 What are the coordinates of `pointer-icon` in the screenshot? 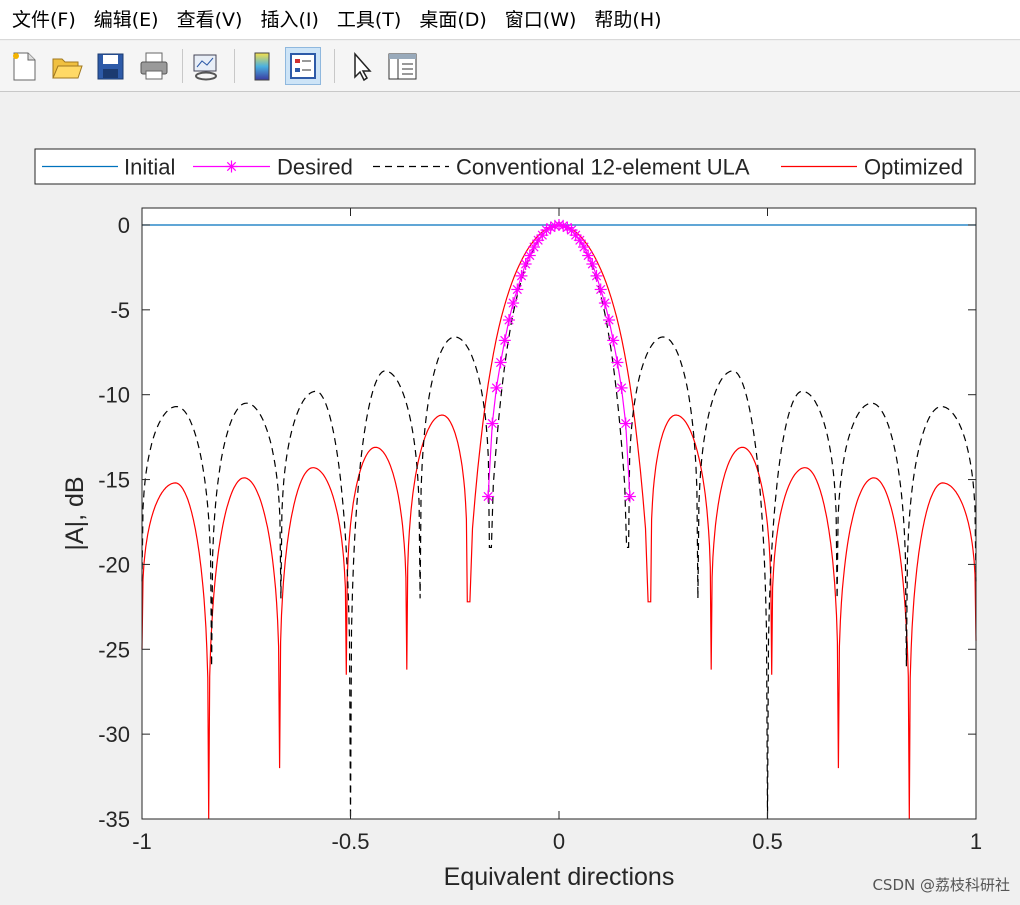 It's located at (362, 66).